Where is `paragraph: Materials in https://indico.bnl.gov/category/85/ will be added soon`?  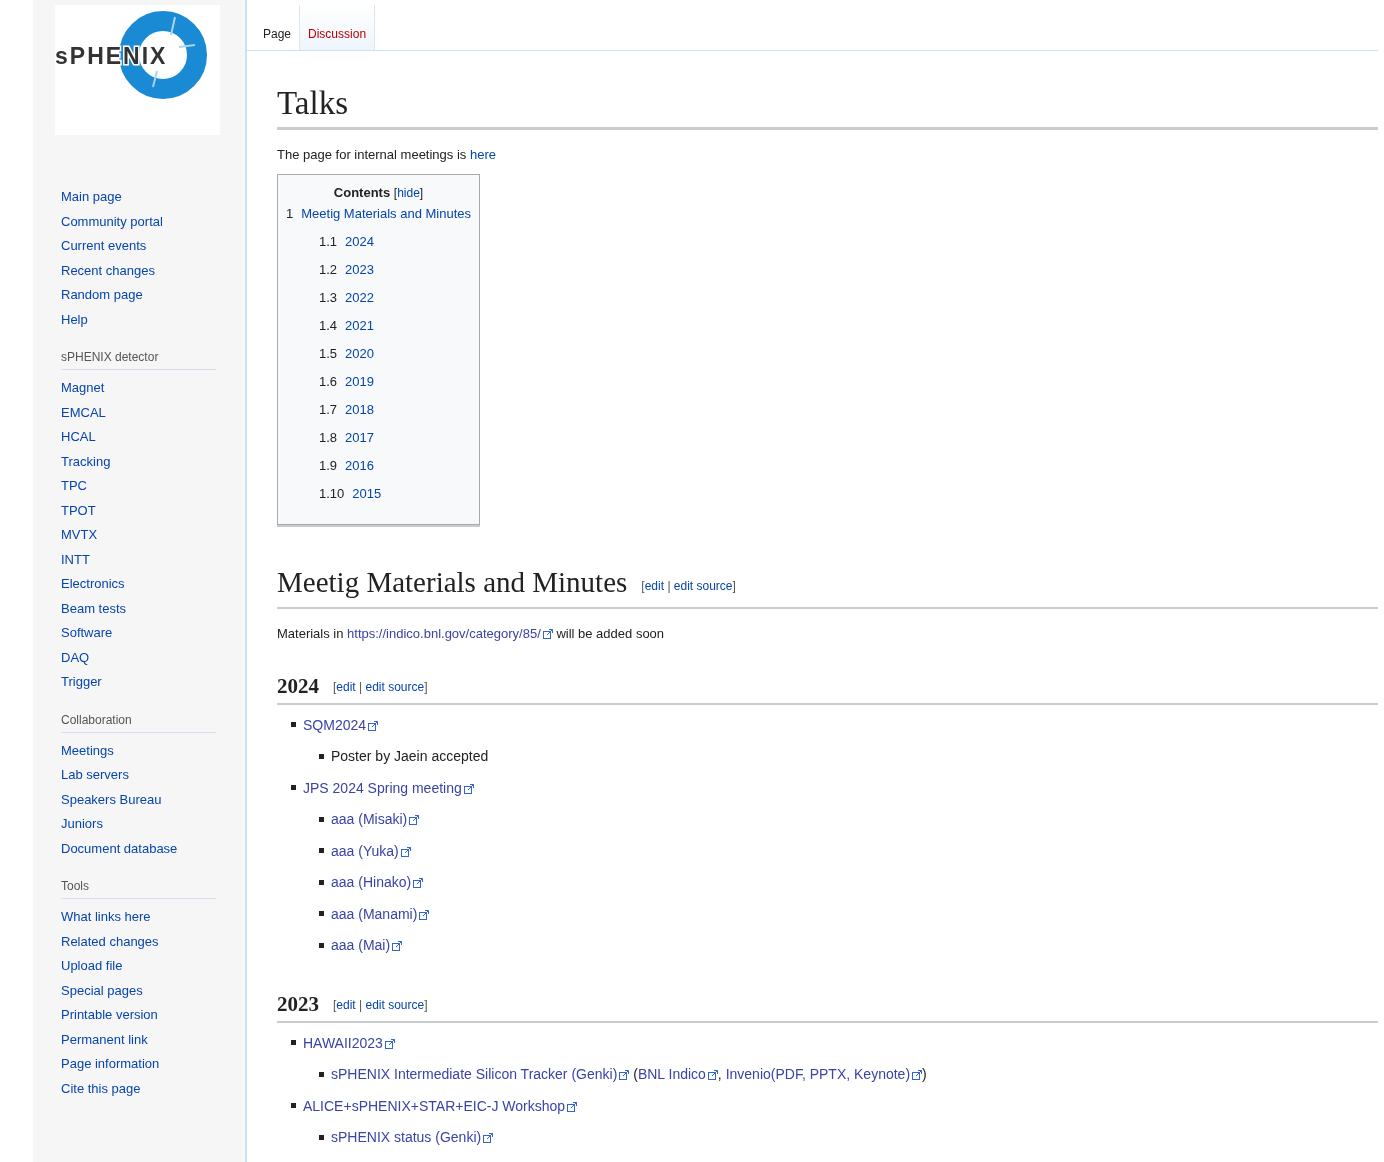
paragraph: Materials in https://indico.bnl.gov/category/85/ will be added soon is located at coordinates (471, 634).